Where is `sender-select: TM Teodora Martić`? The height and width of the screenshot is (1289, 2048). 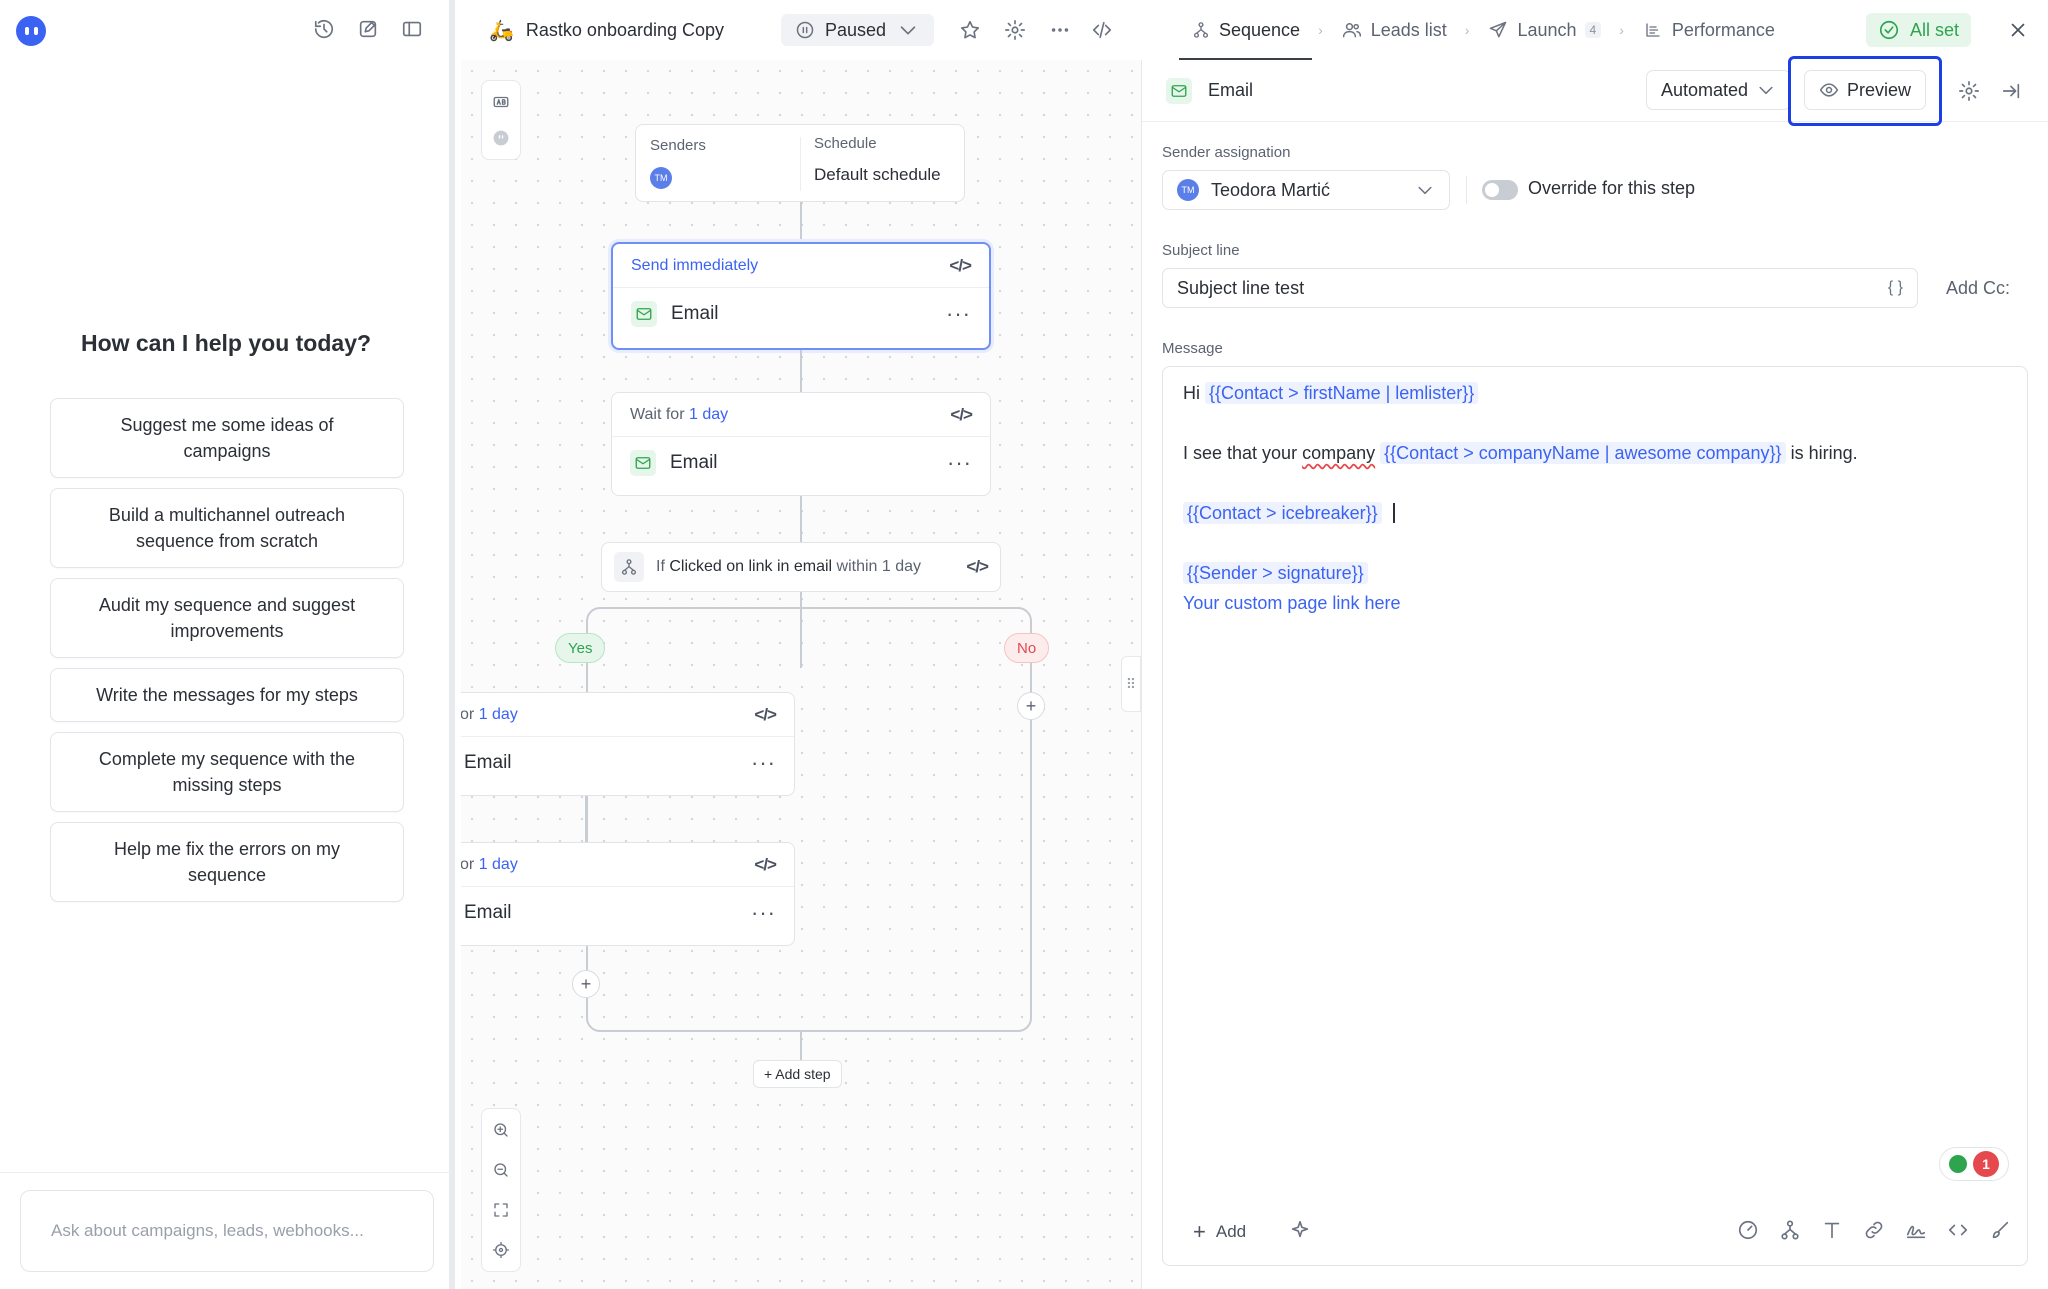
sender-select: TM Teodora Martić is located at coordinates (1306, 190).